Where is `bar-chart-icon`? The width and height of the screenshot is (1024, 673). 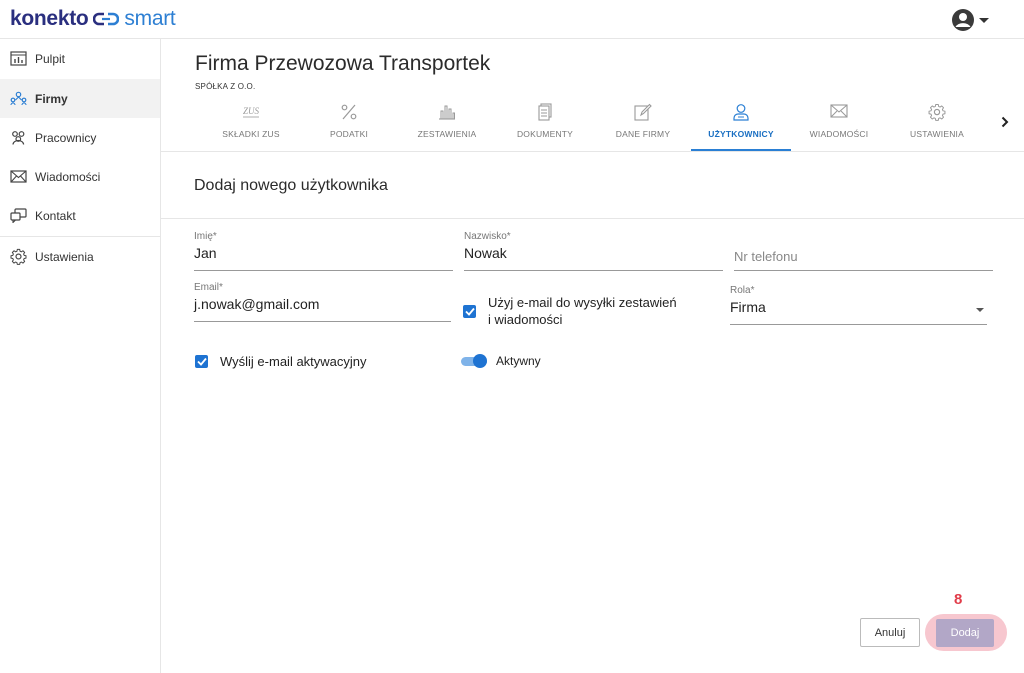 bar-chart-icon is located at coordinates (447, 112).